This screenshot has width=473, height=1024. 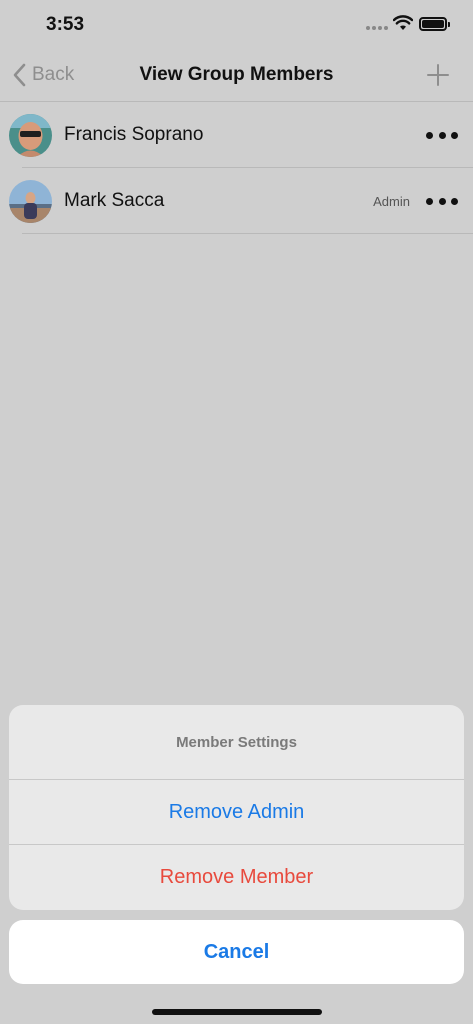 I want to click on home-indicator, so click(x=237, y=1012).